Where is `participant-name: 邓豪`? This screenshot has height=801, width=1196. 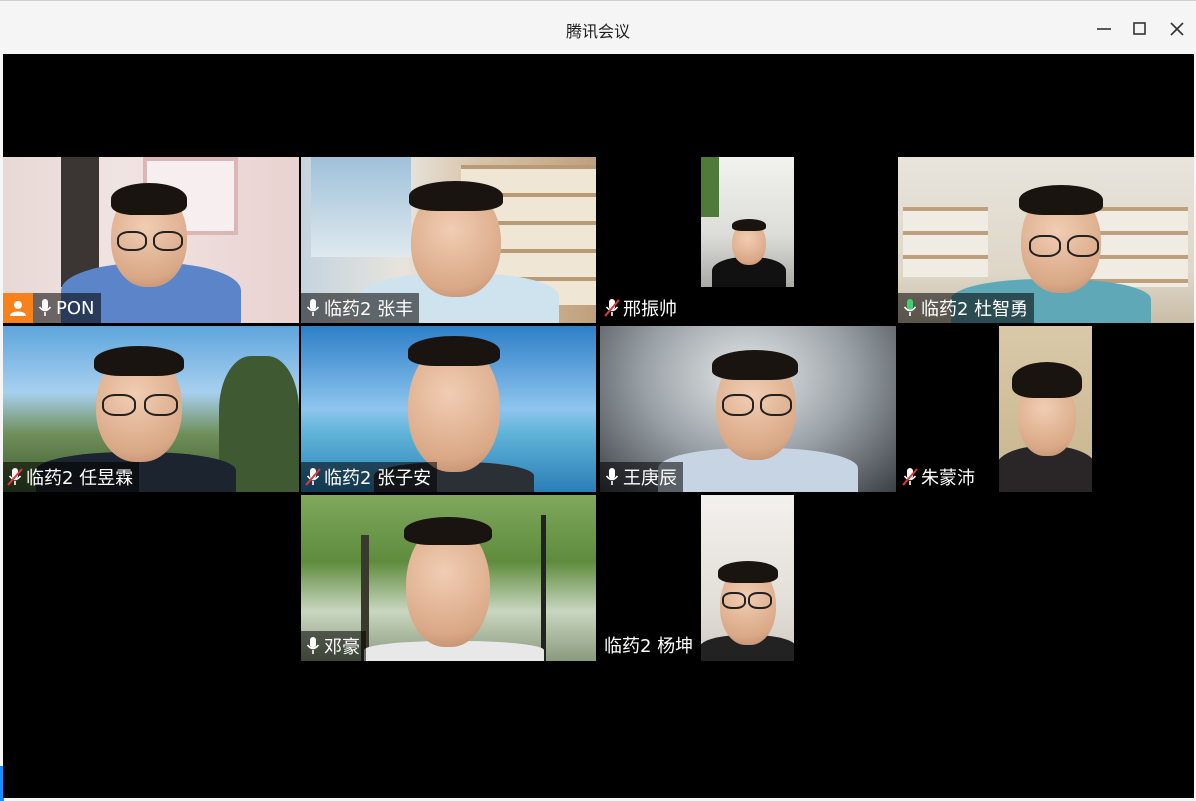 participant-name: 邓豪 is located at coordinates (342, 647).